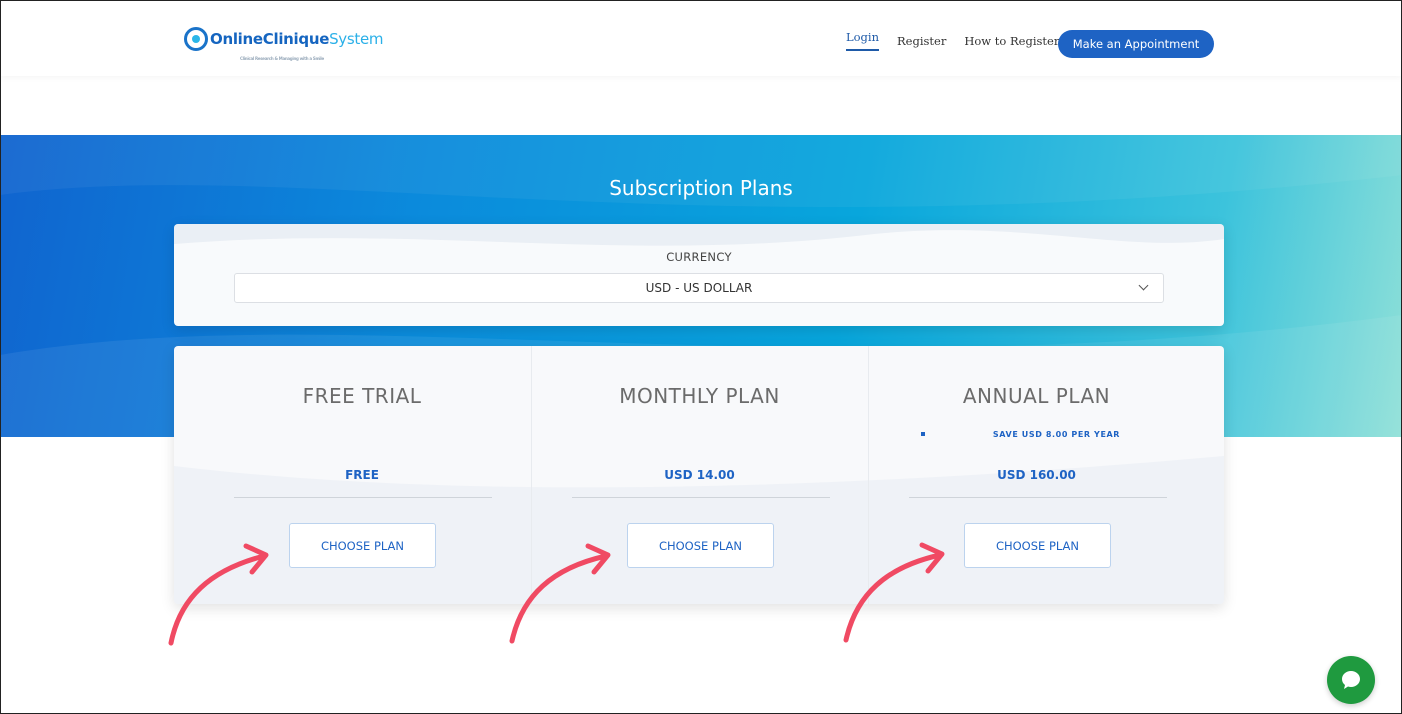 This screenshot has height=714, width=1402. I want to click on chat-launcher-button, so click(1351, 680).